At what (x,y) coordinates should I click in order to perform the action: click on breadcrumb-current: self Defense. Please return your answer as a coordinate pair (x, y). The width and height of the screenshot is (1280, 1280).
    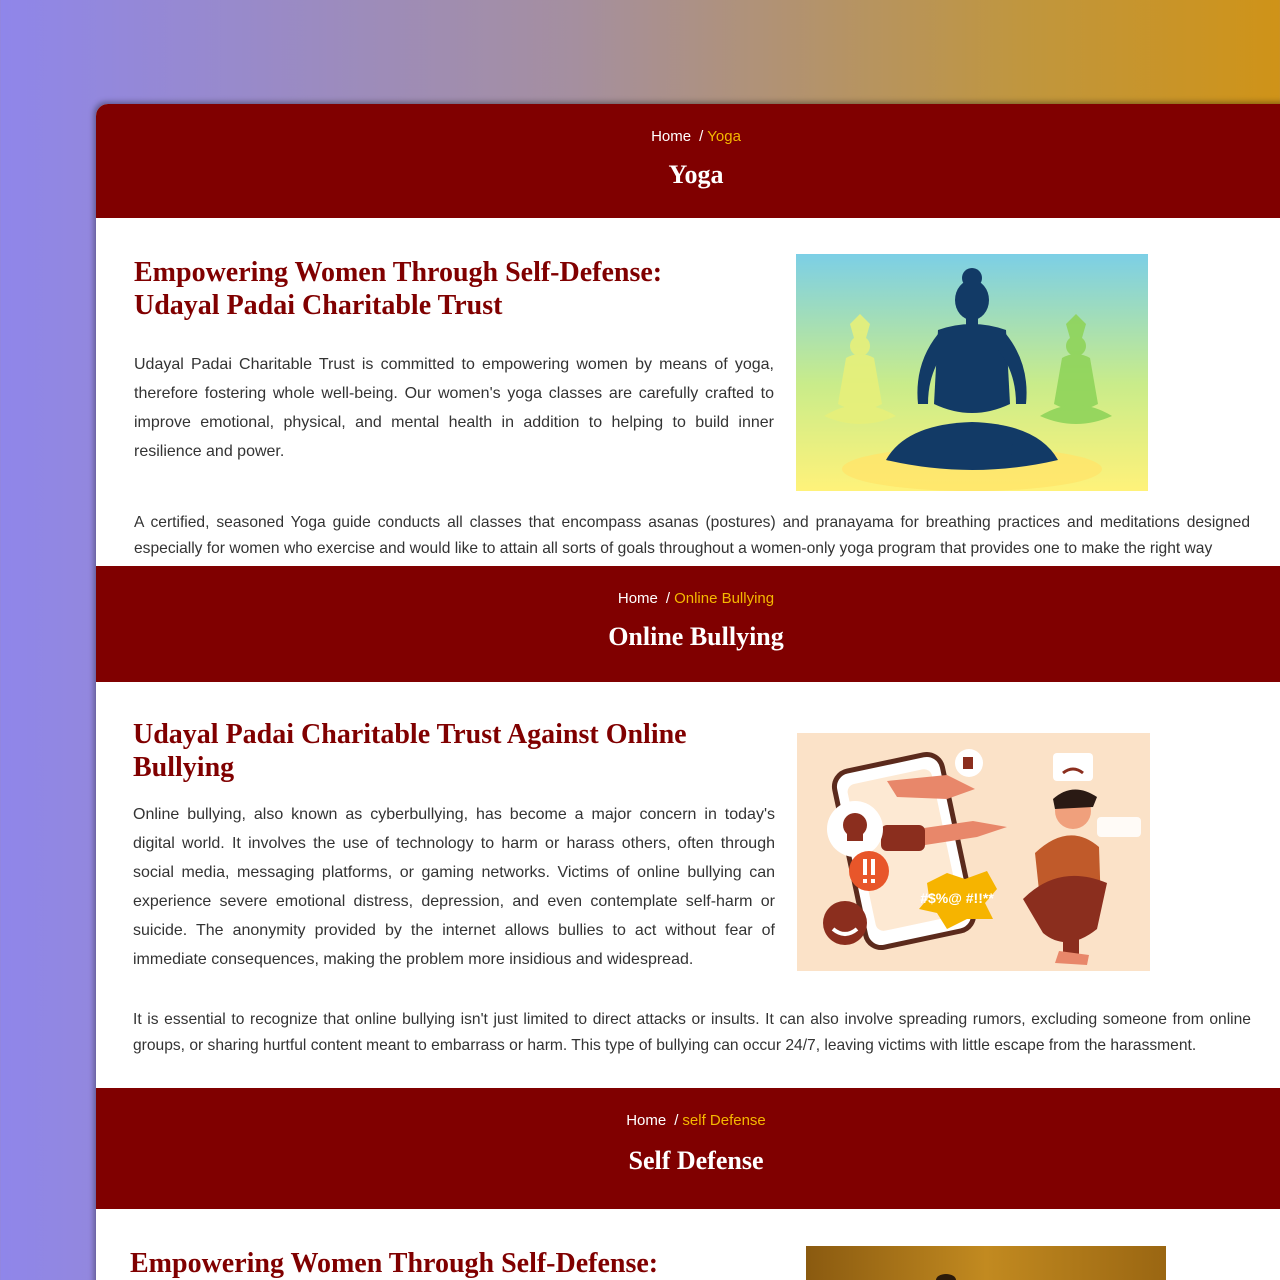
    Looking at the image, I should click on (724, 1120).